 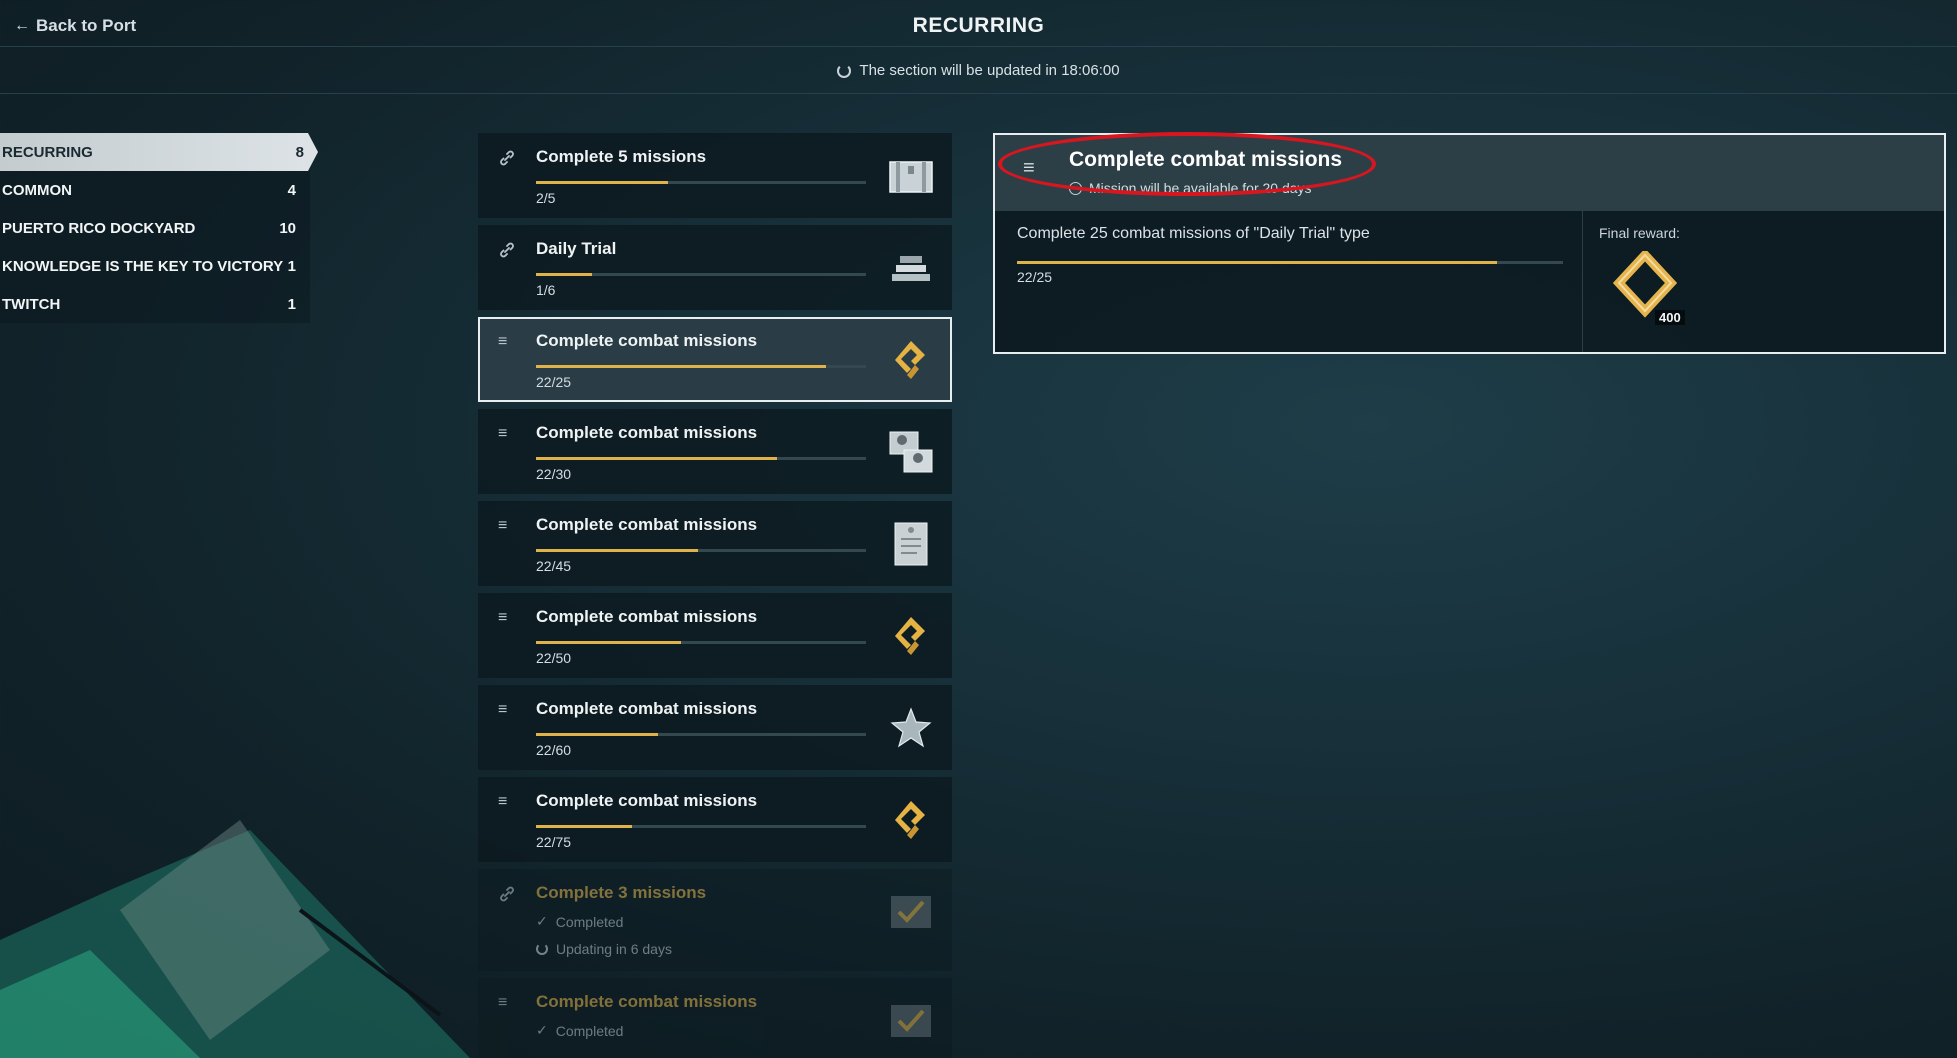 I want to click on mission-count: 22/50, so click(x=554, y=658).